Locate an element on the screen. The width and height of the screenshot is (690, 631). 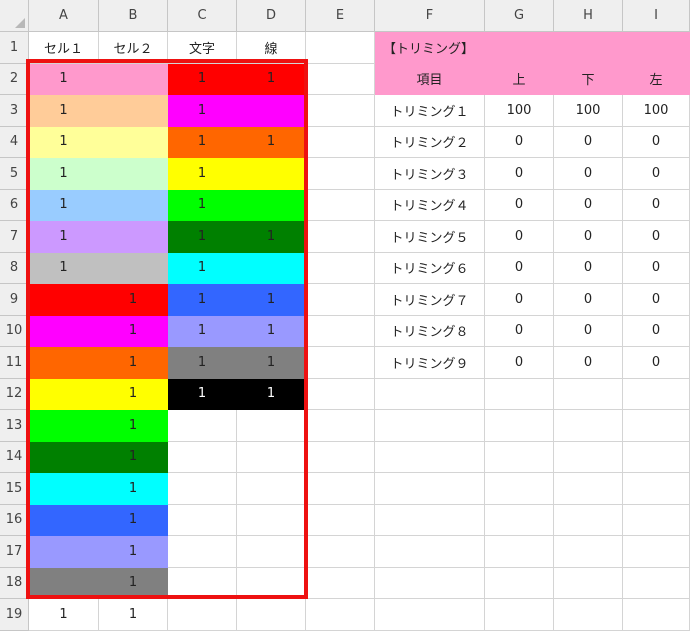
cell-b3 is located at coordinates (133, 111).